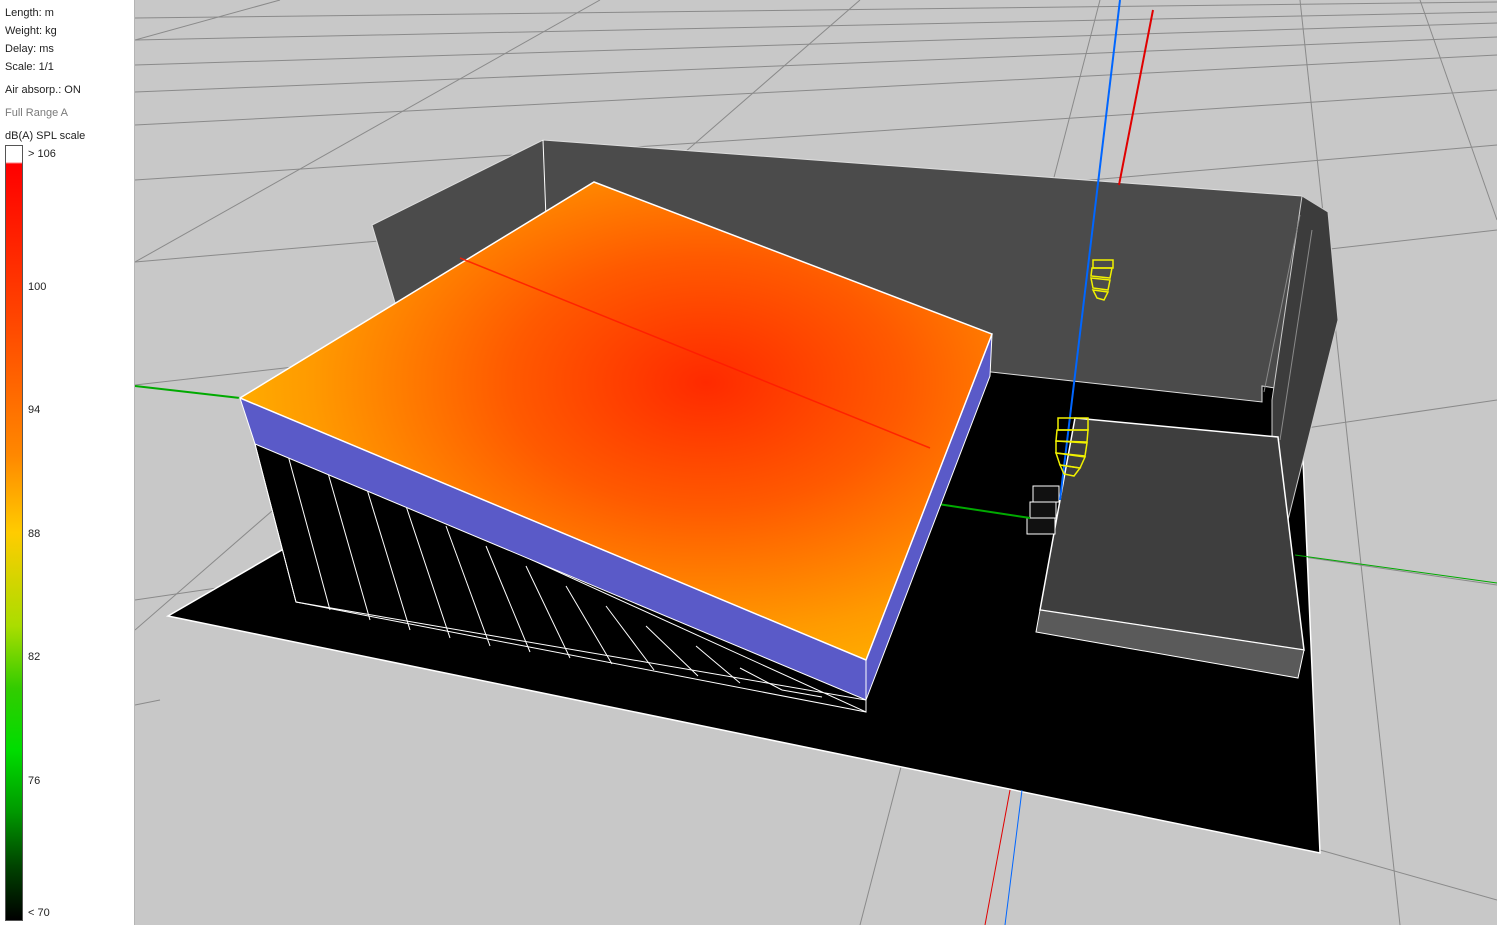 The height and width of the screenshot is (925, 1497). Describe the element at coordinates (39, 913) in the screenshot. I see `spl-tick-70: < 70` at that location.